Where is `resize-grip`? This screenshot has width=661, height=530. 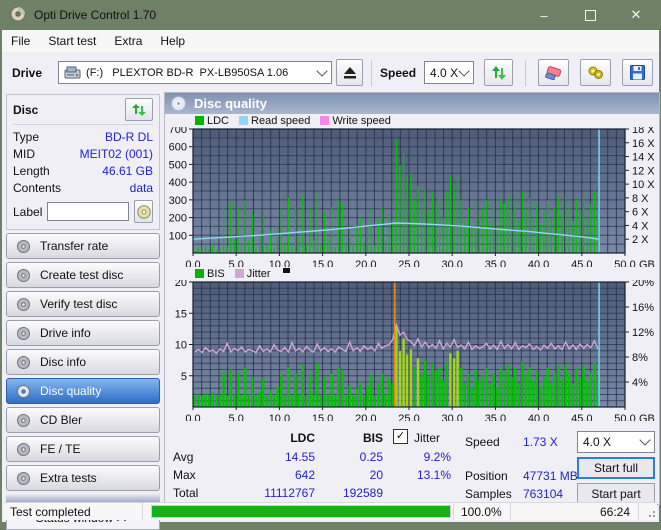
resize-grip is located at coordinates (650, 512).